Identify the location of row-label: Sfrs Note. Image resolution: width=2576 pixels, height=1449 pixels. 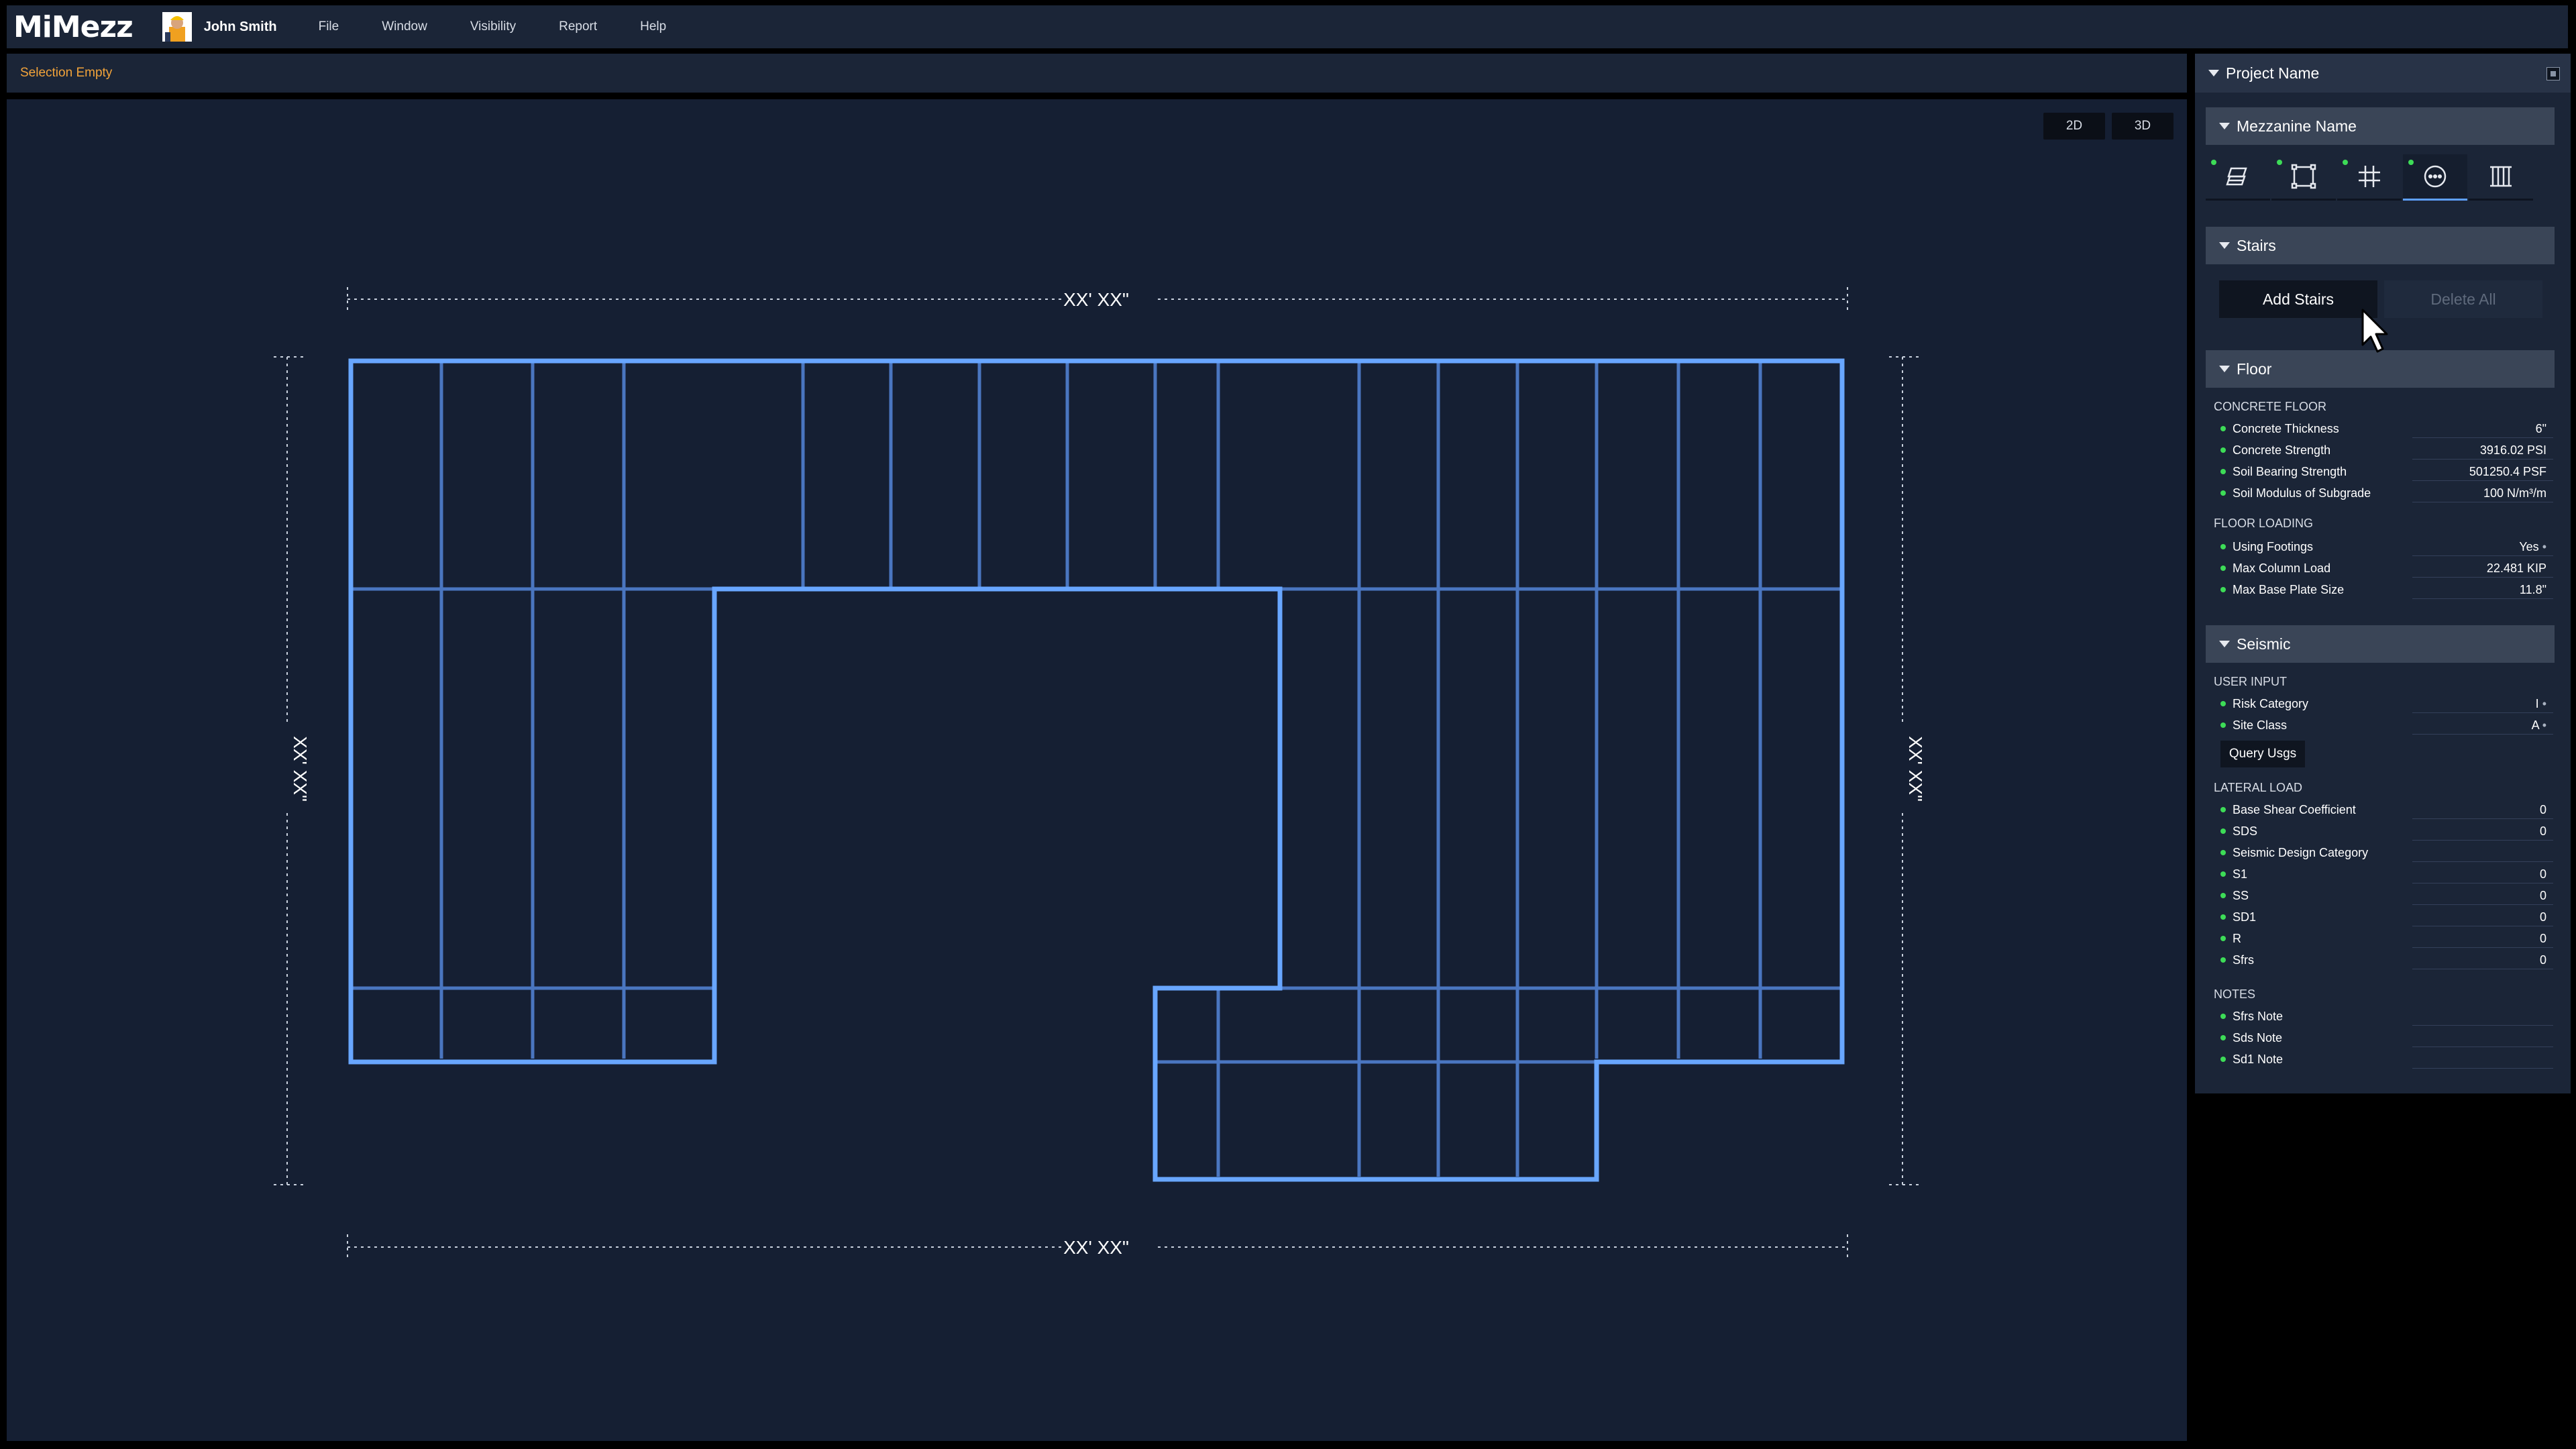
(2258, 1016).